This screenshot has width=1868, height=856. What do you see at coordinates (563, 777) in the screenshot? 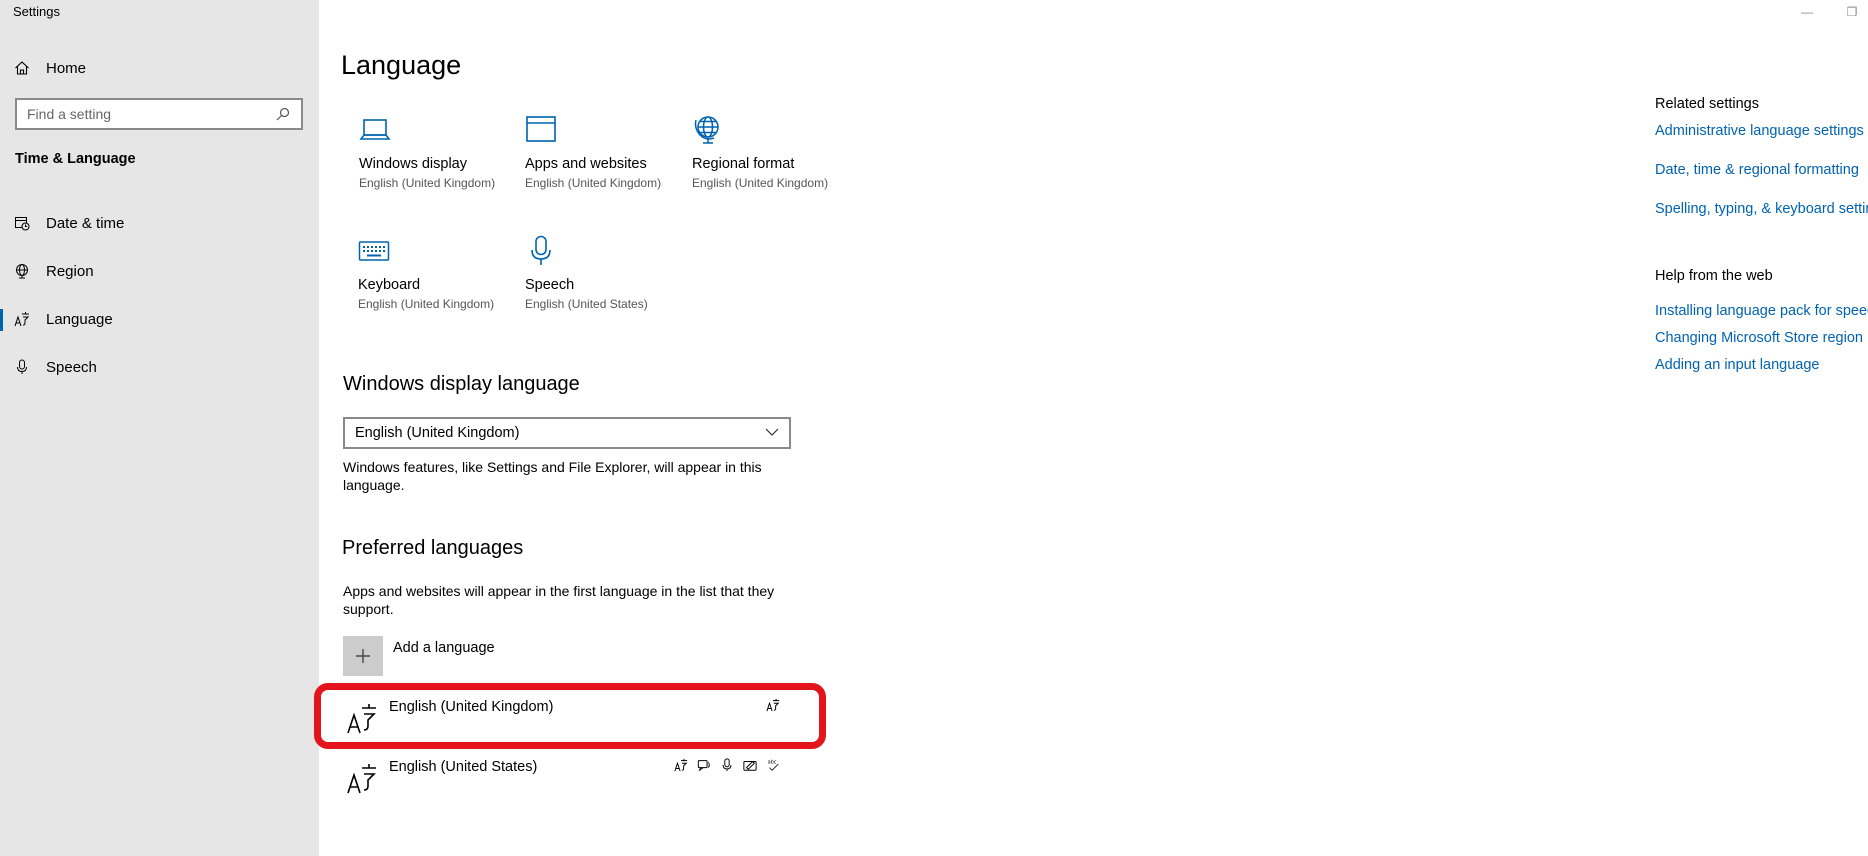
I see `language-row-en-us: English (United States) abc` at bounding box center [563, 777].